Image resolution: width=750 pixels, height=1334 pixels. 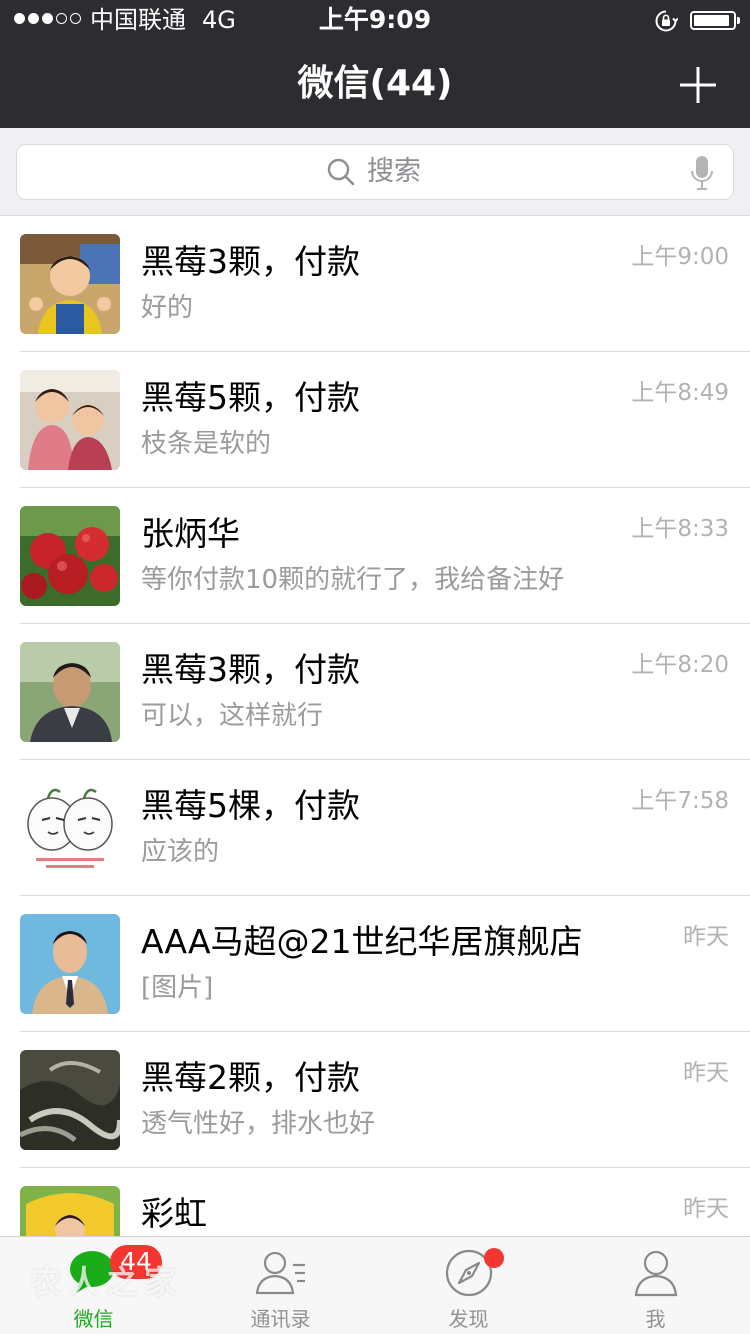 What do you see at coordinates (375, 1100) in the screenshot?
I see `chat-row: 黑莓2颗，付款 透气性好，排水也好 昨天` at bounding box center [375, 1100].